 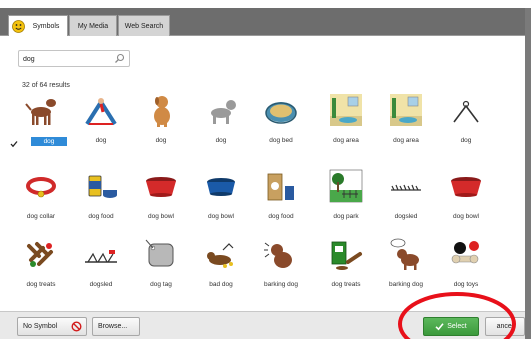 What do you see at coordinates (102, 186) in the screenshot?
I see `dog-food-can-icon` at bounding box center [102, 186].